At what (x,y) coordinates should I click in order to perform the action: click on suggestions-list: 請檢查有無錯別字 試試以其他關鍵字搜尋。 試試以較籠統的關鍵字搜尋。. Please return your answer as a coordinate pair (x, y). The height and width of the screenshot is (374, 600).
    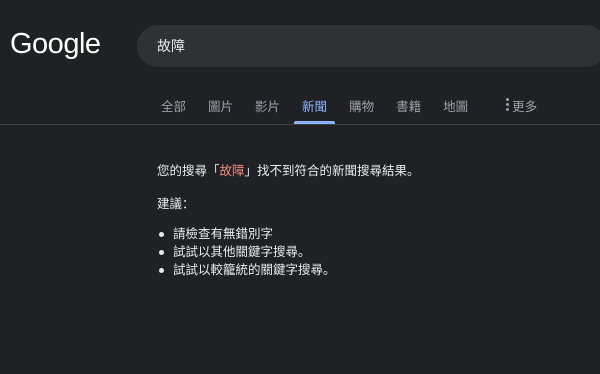
    Looking at the image, I should click on (367, 252).